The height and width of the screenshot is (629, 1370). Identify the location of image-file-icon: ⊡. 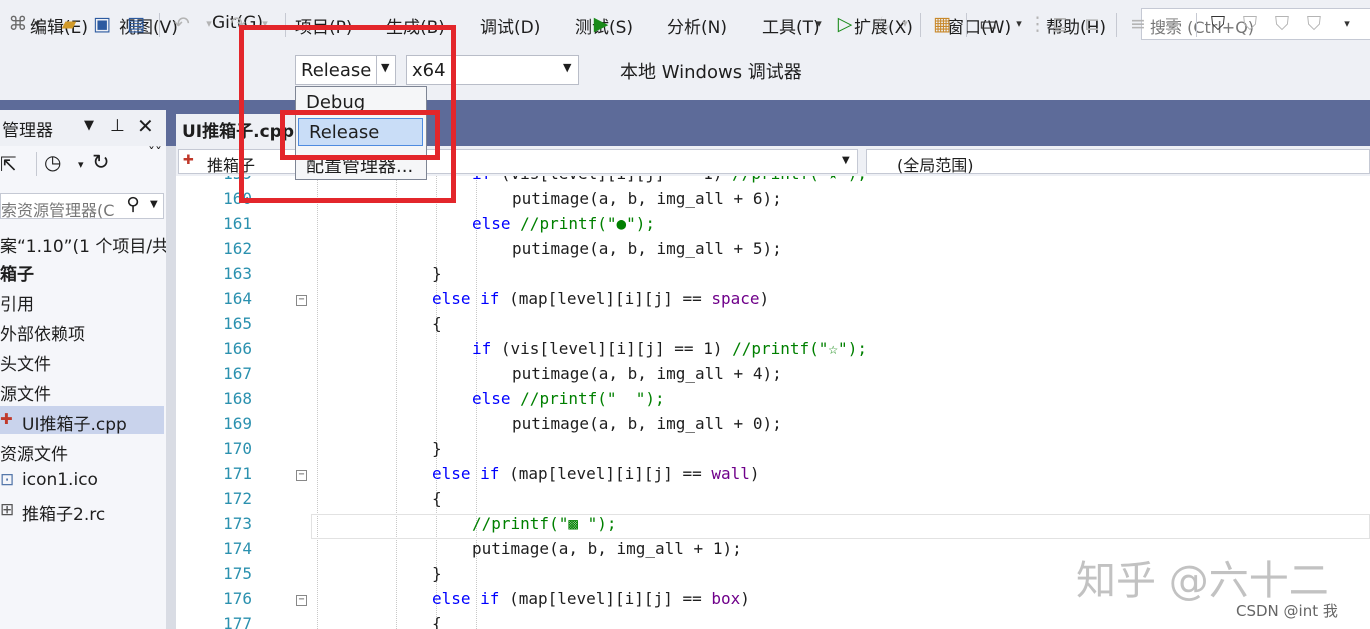
(7, 480).